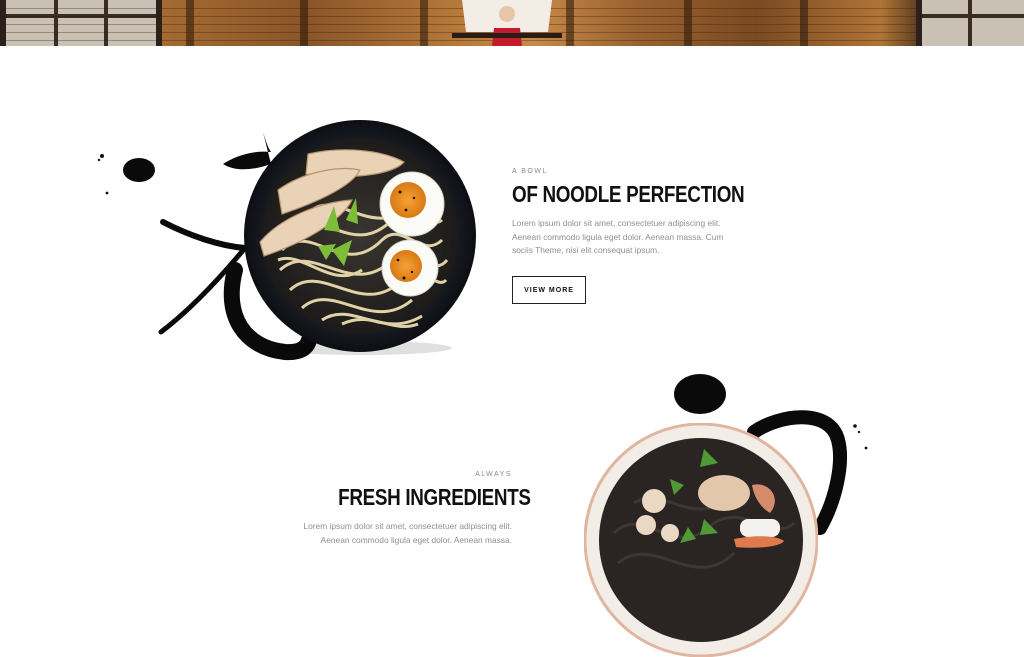 This screenshot has height=657, width=1024. I want to click on section-eyebrow: A BOWL, so click(530, 171).